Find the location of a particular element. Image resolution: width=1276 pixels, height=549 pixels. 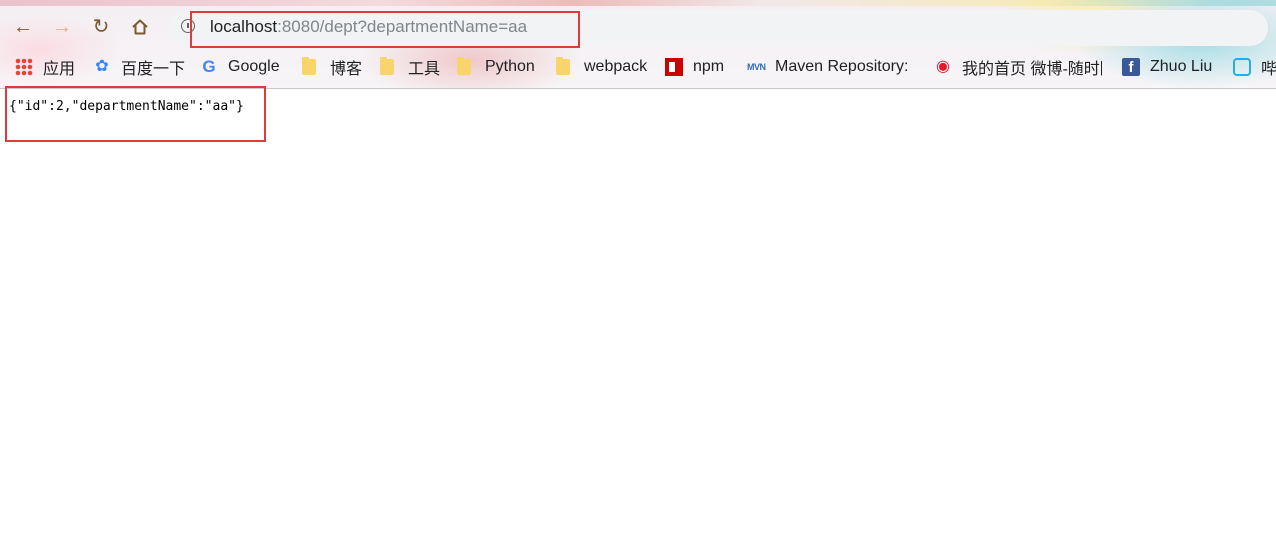

bookmark-npm: npm is located at coordinates (694, 67).